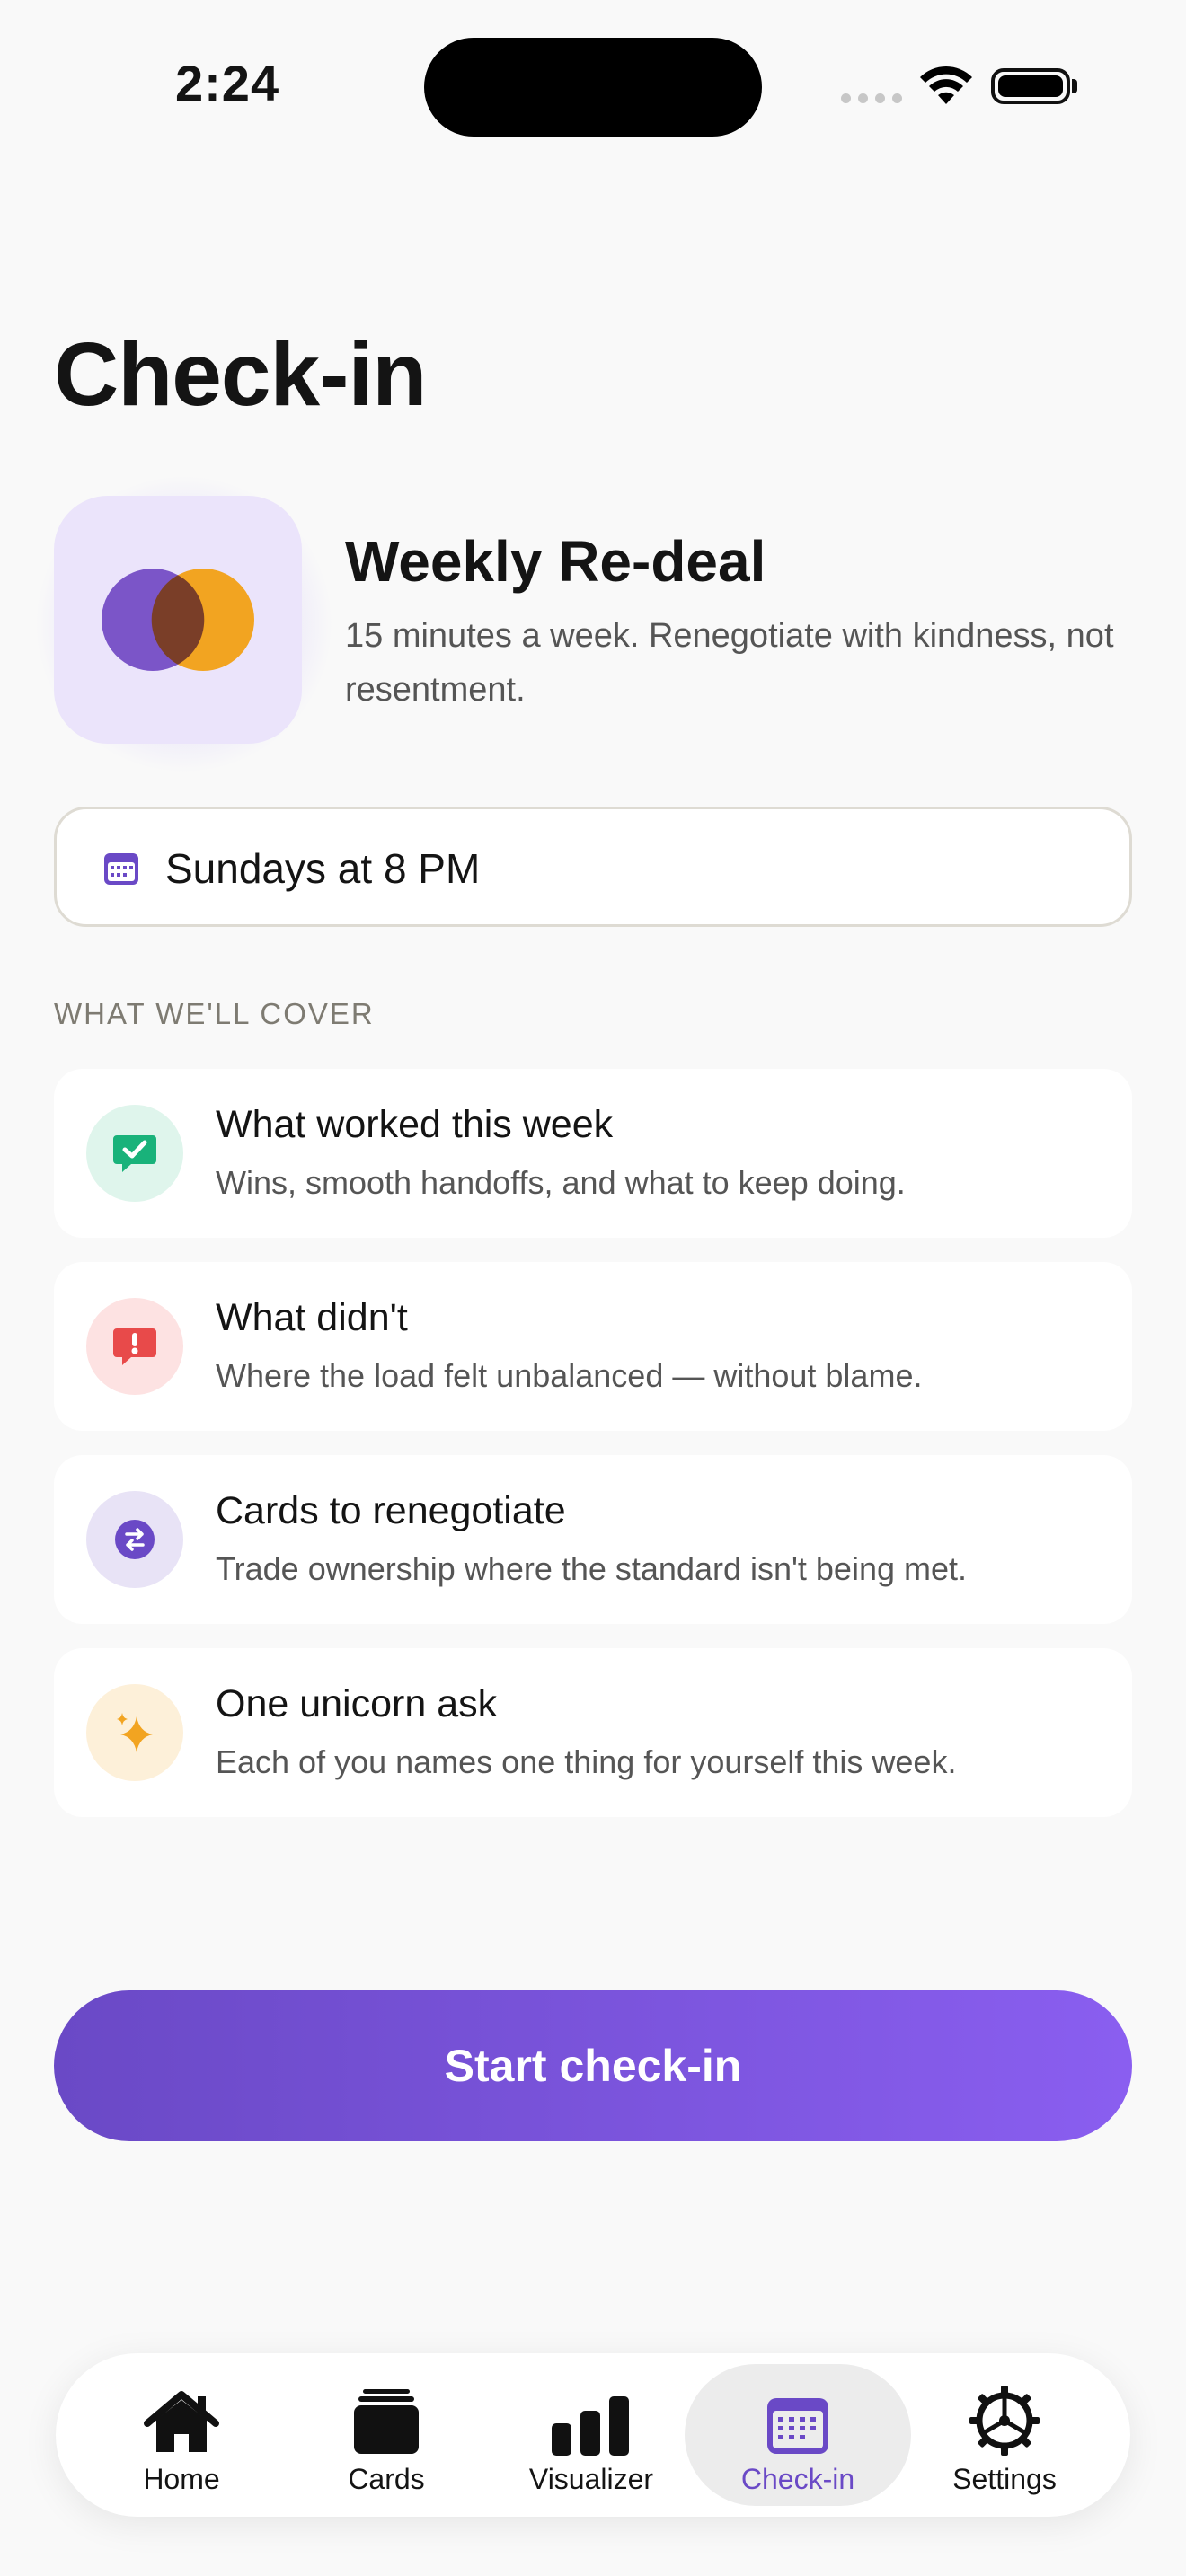 This screenshot has width=1186, height=2576. What do you see at coordinates (946, 85) in the screenshot?
I see `wifi-icon` at bounding box center [946, 85].